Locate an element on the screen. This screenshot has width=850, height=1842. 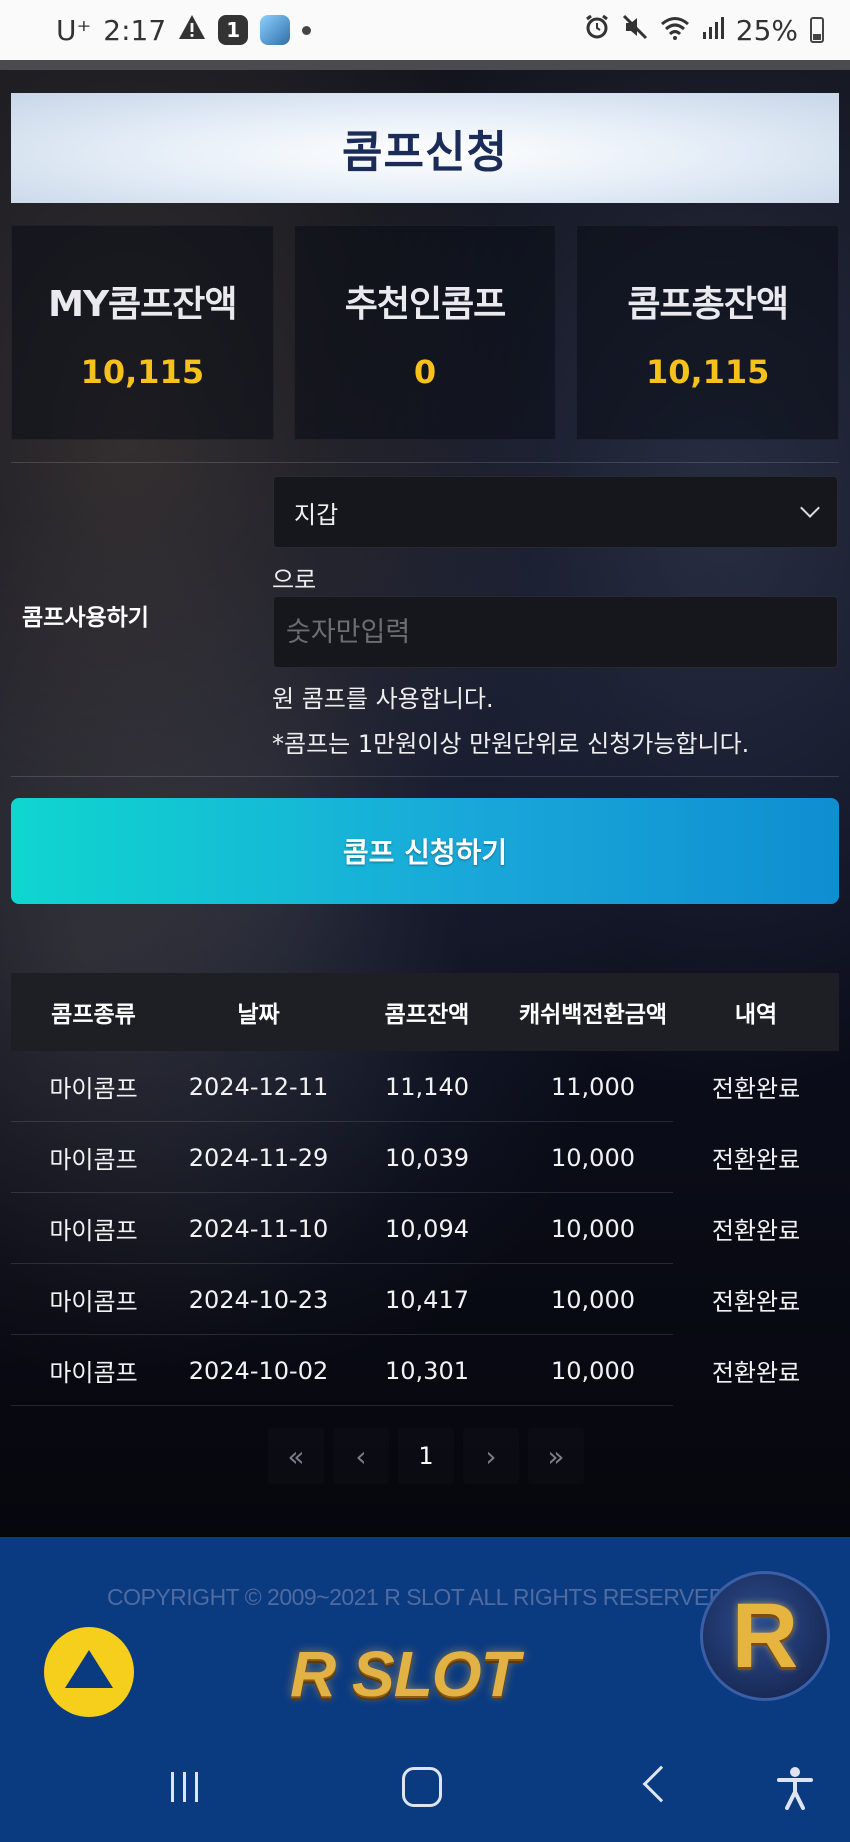
carrier-label: U⁺ is located at coordinates (74, 30).